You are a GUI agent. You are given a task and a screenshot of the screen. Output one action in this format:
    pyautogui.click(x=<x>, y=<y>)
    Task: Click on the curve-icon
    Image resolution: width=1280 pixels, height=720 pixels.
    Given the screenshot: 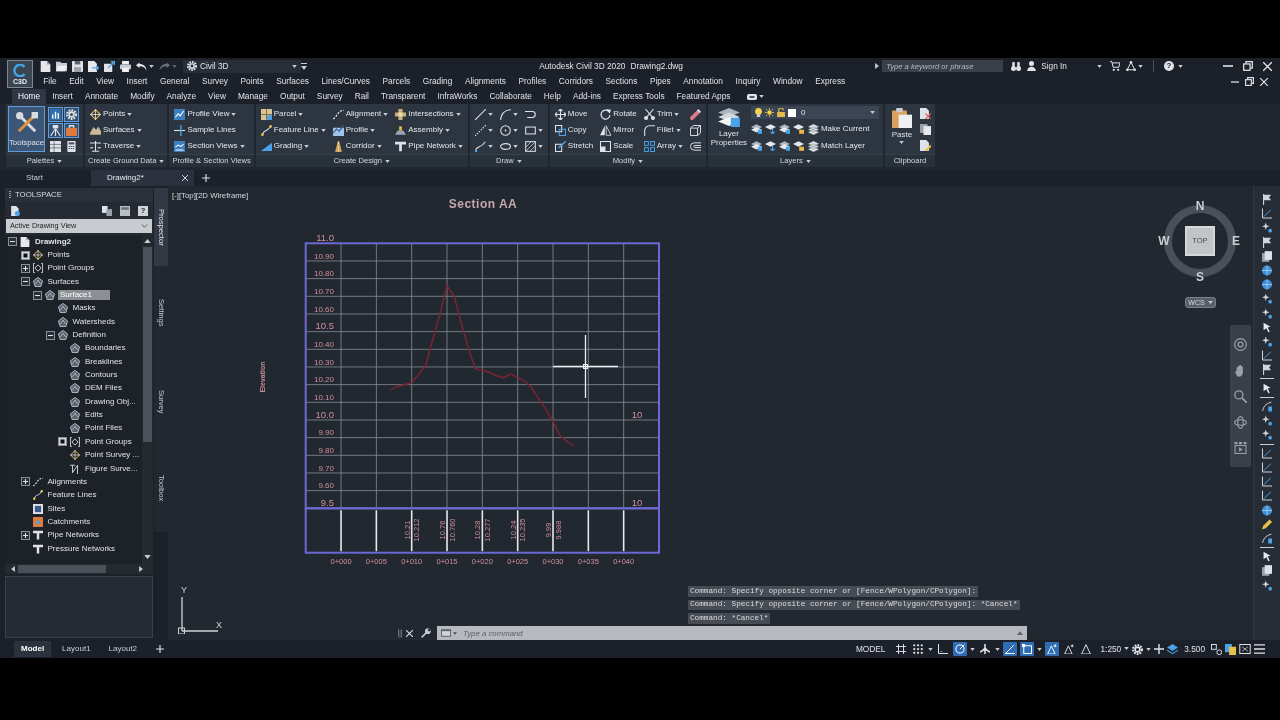 What is the action you would take?
    pyautogui.click(x=1267, y=406)
    